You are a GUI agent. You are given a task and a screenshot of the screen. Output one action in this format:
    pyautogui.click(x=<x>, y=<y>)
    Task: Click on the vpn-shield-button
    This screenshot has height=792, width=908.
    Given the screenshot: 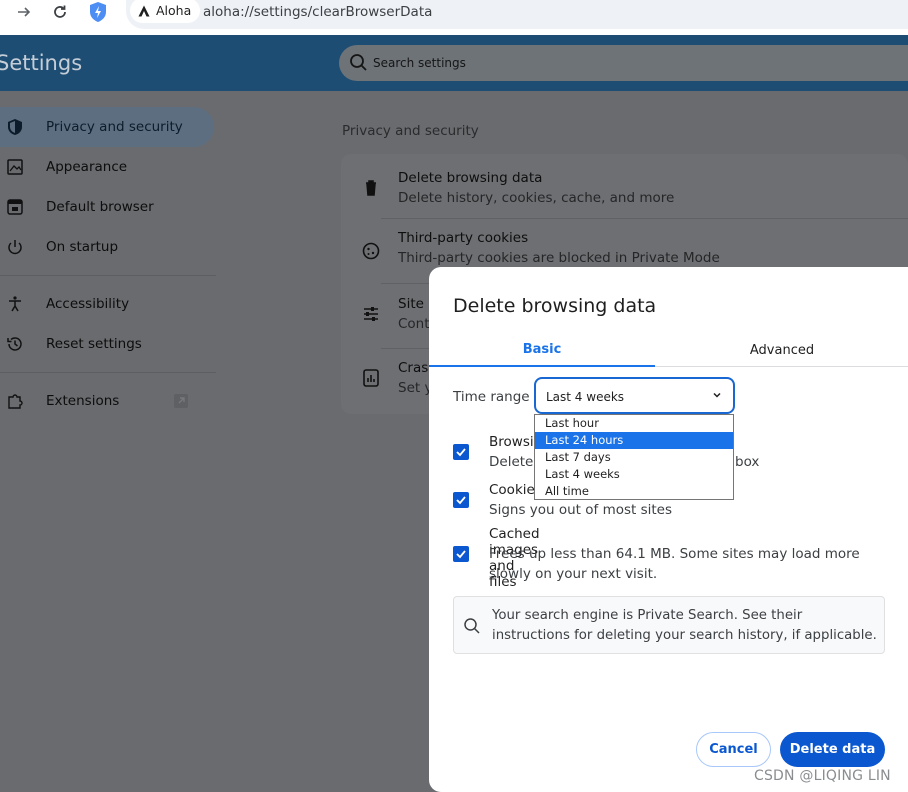 What is the action you would take?
    pyautogui.click(x=98, y=12)
    